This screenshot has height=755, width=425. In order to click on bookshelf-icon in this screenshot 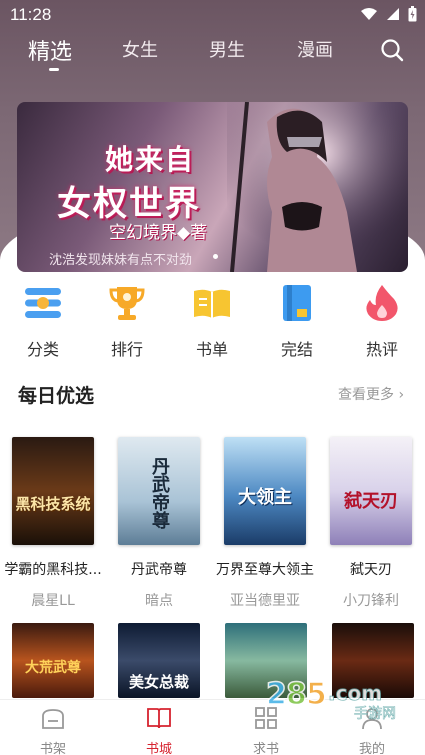, I will do `click(53, 719)`.